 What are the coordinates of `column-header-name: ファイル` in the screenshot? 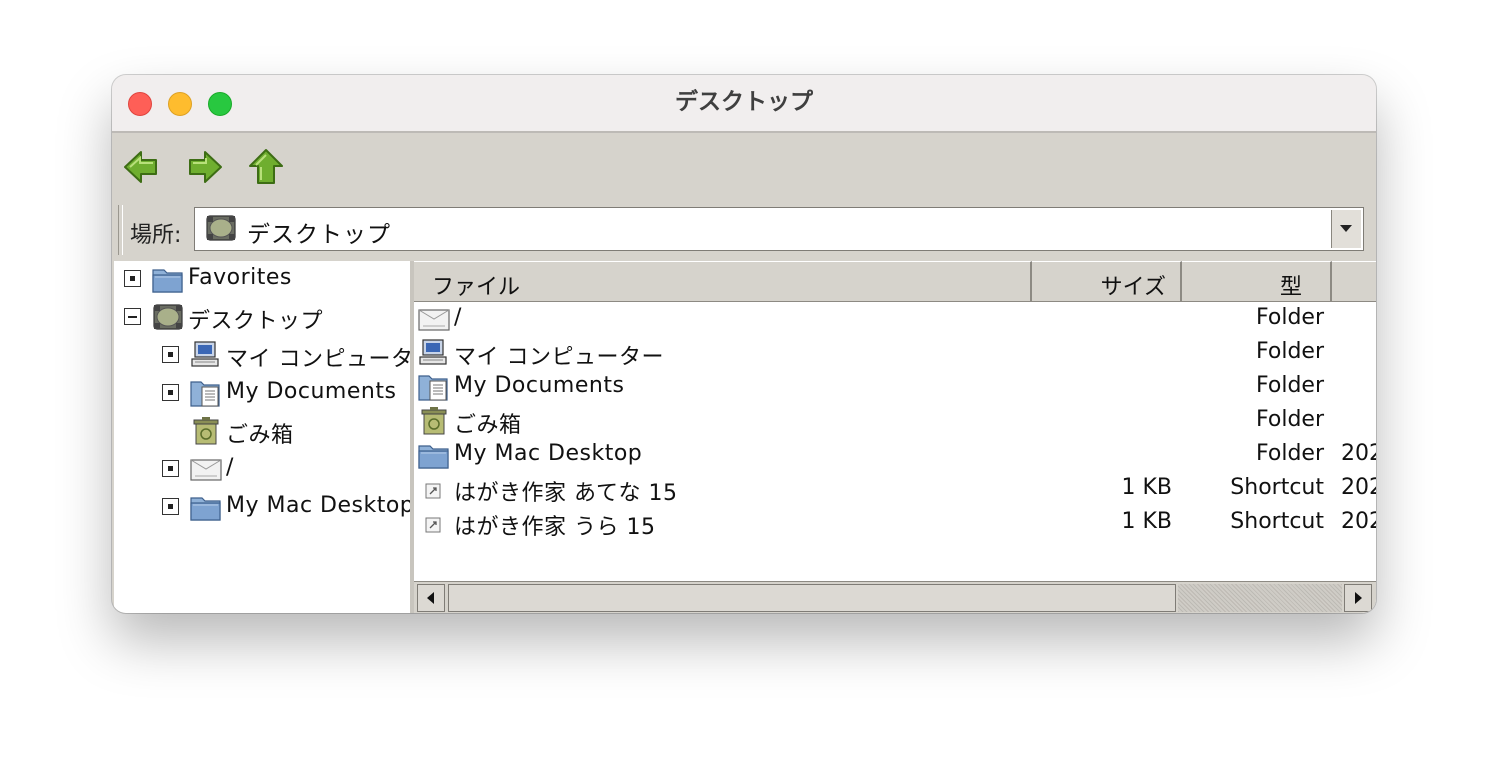 It's located at (723, 281).